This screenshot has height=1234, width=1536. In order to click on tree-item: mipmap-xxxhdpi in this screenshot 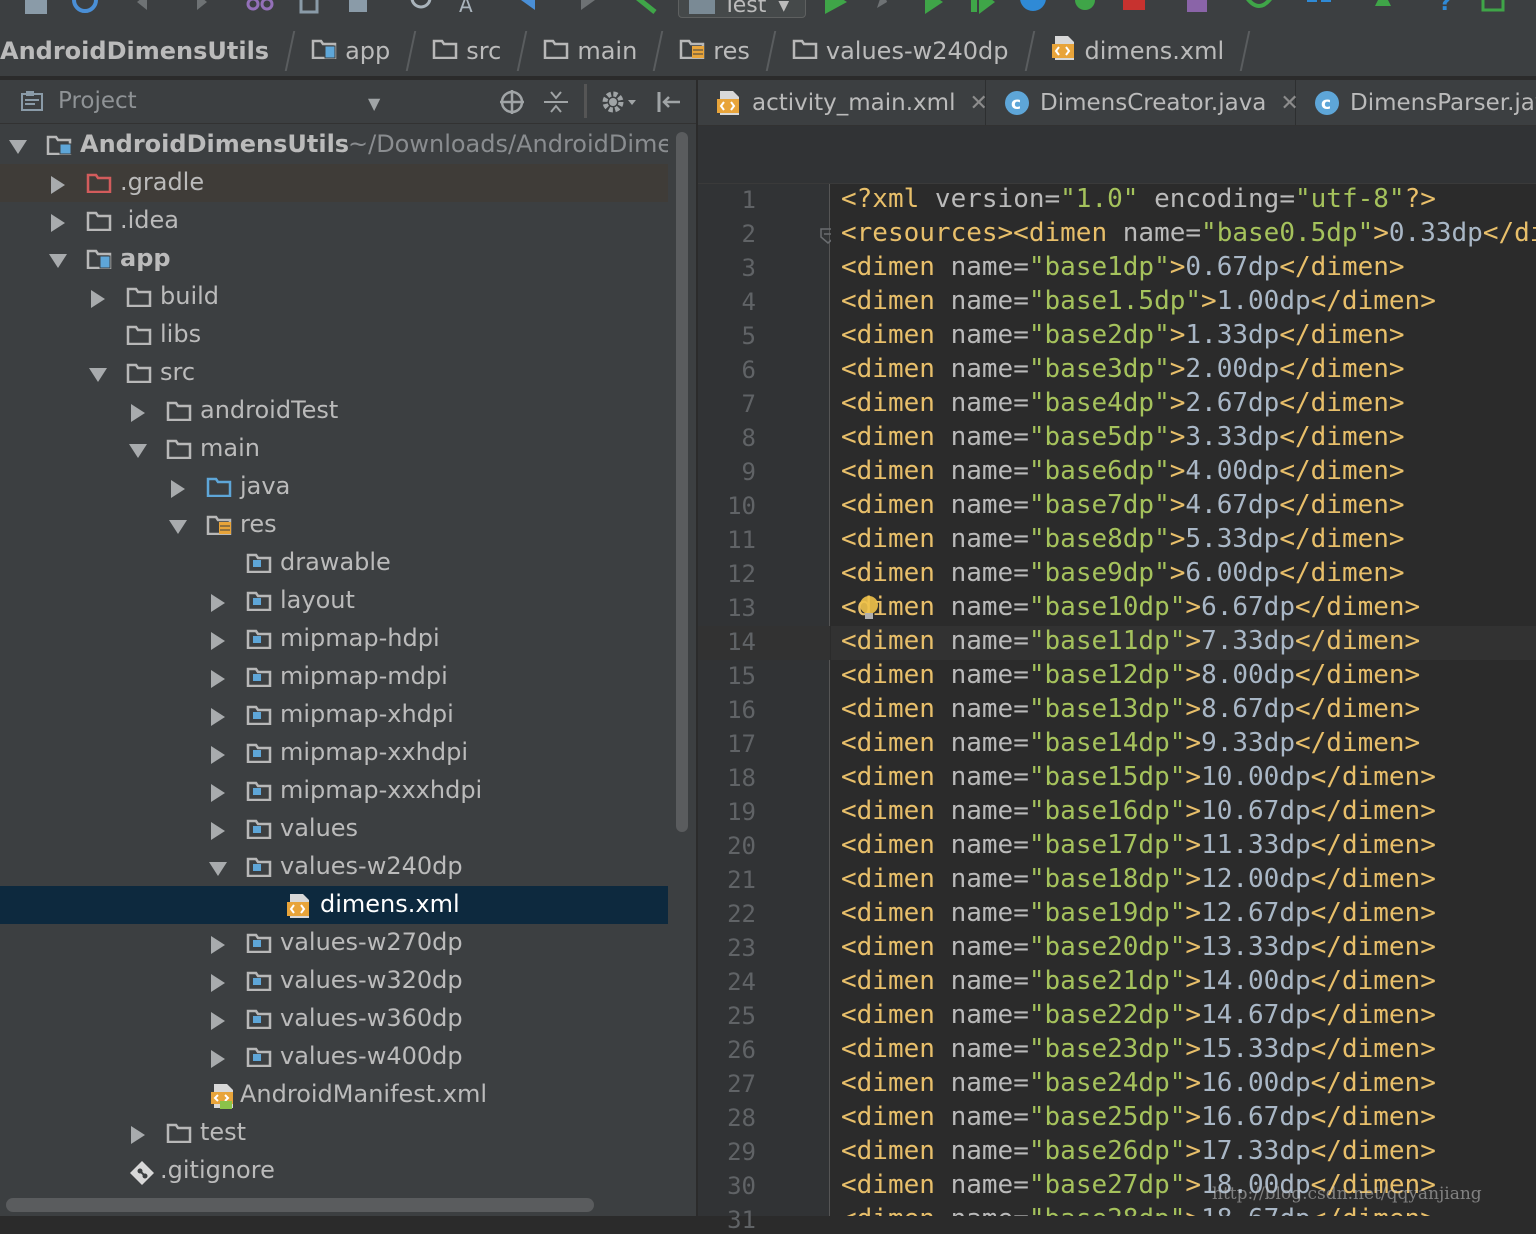, I will do `click(334, 791)`.